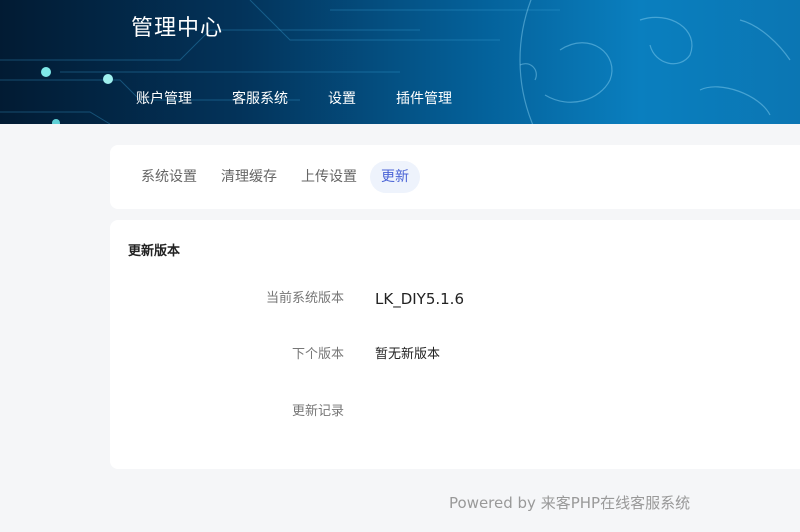 The height and width of the screenshot is (532, 800). What do you see at coordinates (329, 177) in the screenshot?
I see `tab-upload-settings: 上传设置` at bounding box center [329, 177].